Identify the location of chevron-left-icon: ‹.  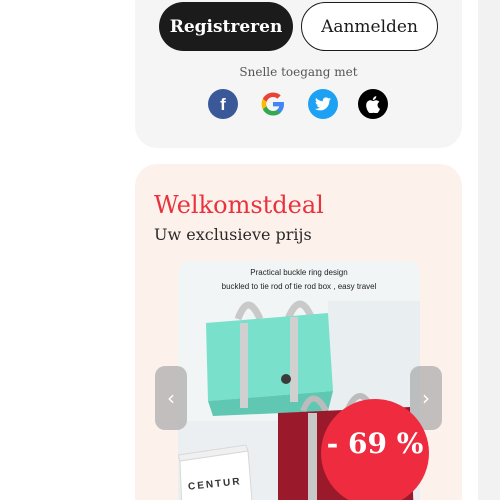
(171, 398).